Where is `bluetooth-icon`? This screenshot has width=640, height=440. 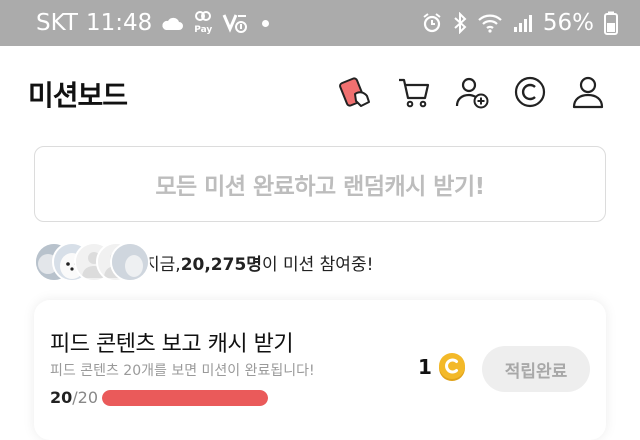 bluetooth-icon is located at coordinates (460, 23).